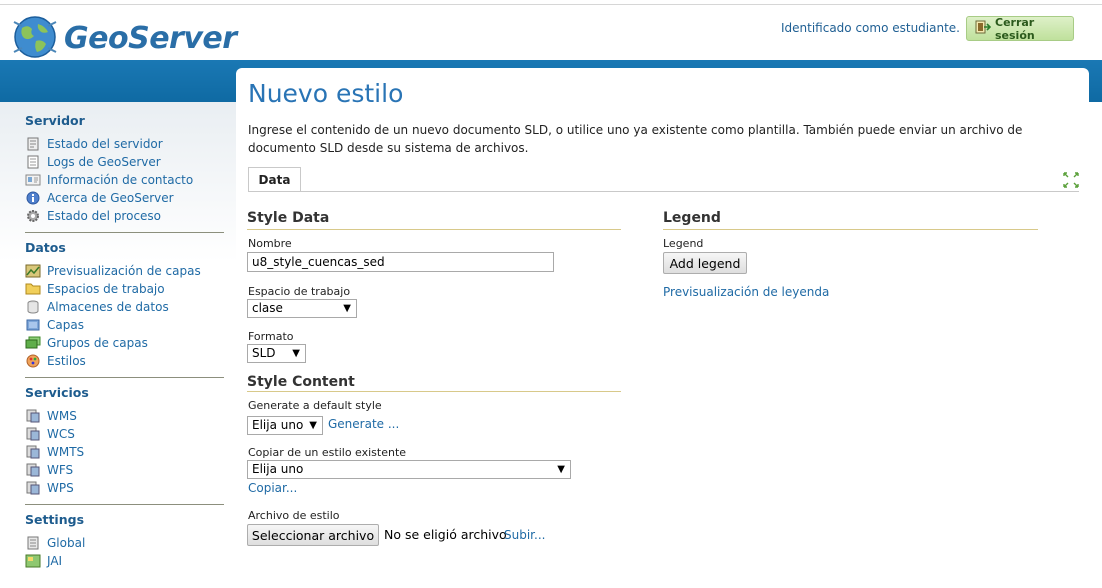 The height and width of the screenshot is (588, 1102). I want to click on copy-label: Copiar de un estilo existente, so click(327, 452).